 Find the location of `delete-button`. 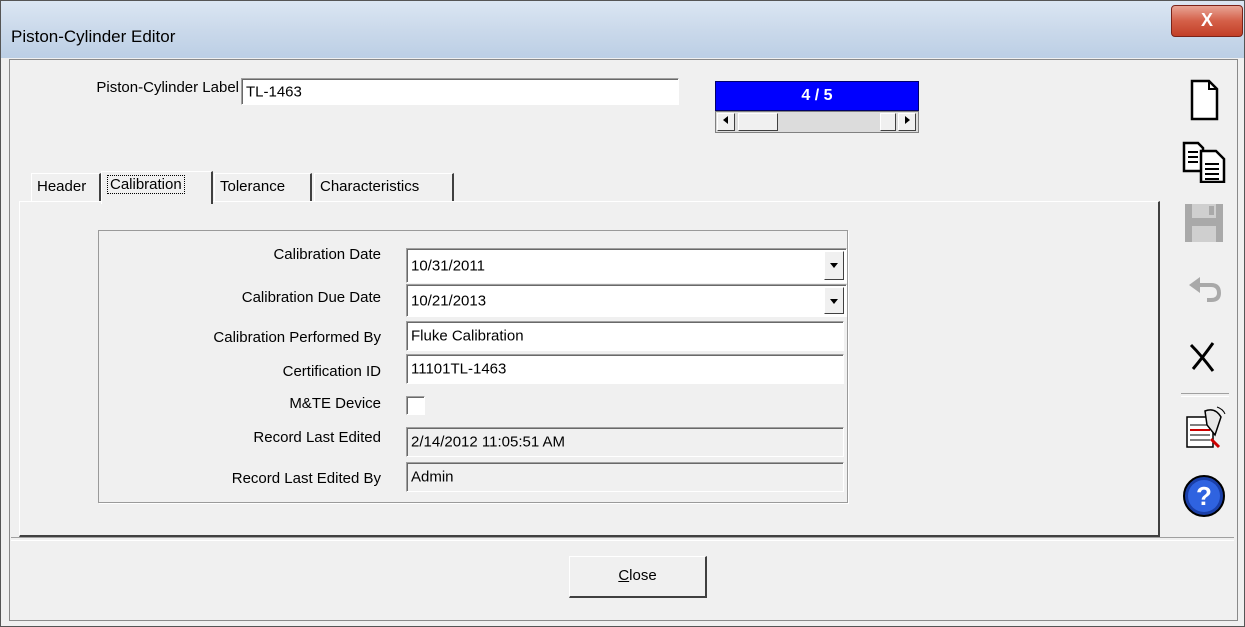

delete-button is located at coordinates (1204, 356).